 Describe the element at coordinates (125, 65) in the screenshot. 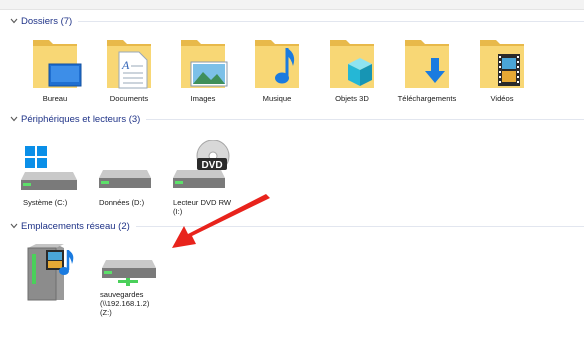

I see `svg-text: A` at that location.